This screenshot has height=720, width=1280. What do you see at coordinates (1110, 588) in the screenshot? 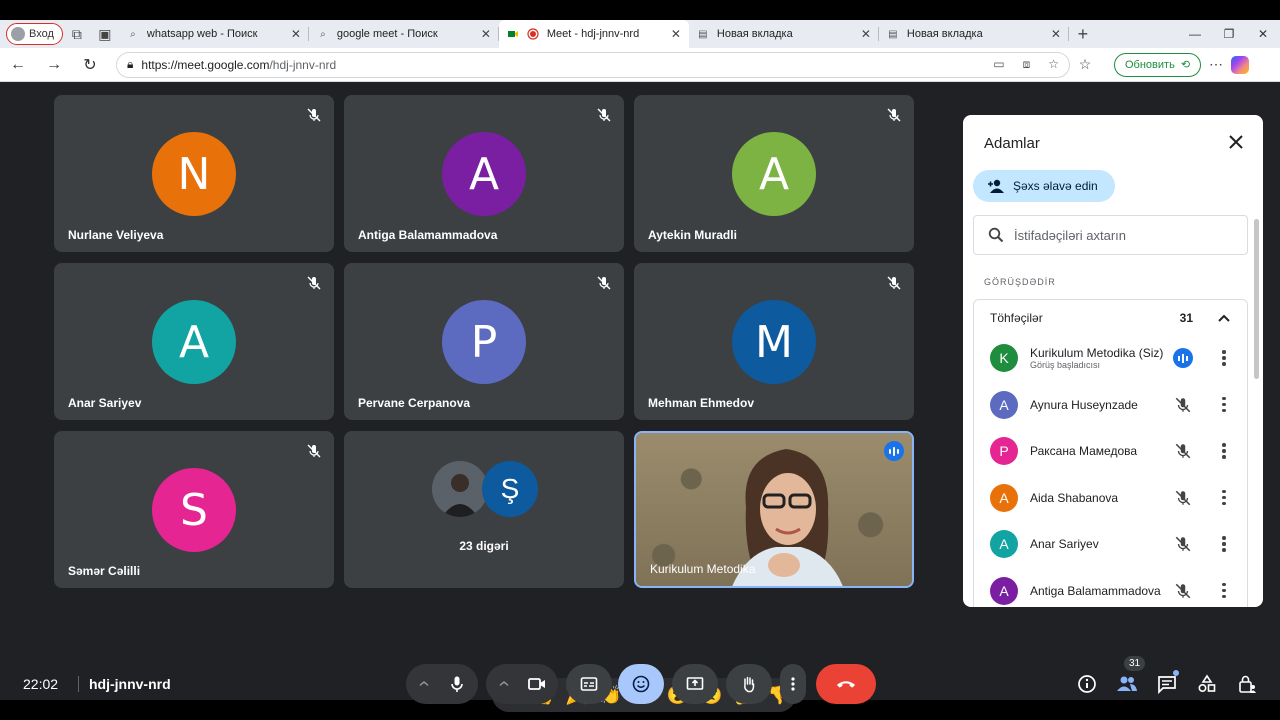
I see `list-item: A Antiga Balamammadova` at bounding box center [1110, 588].